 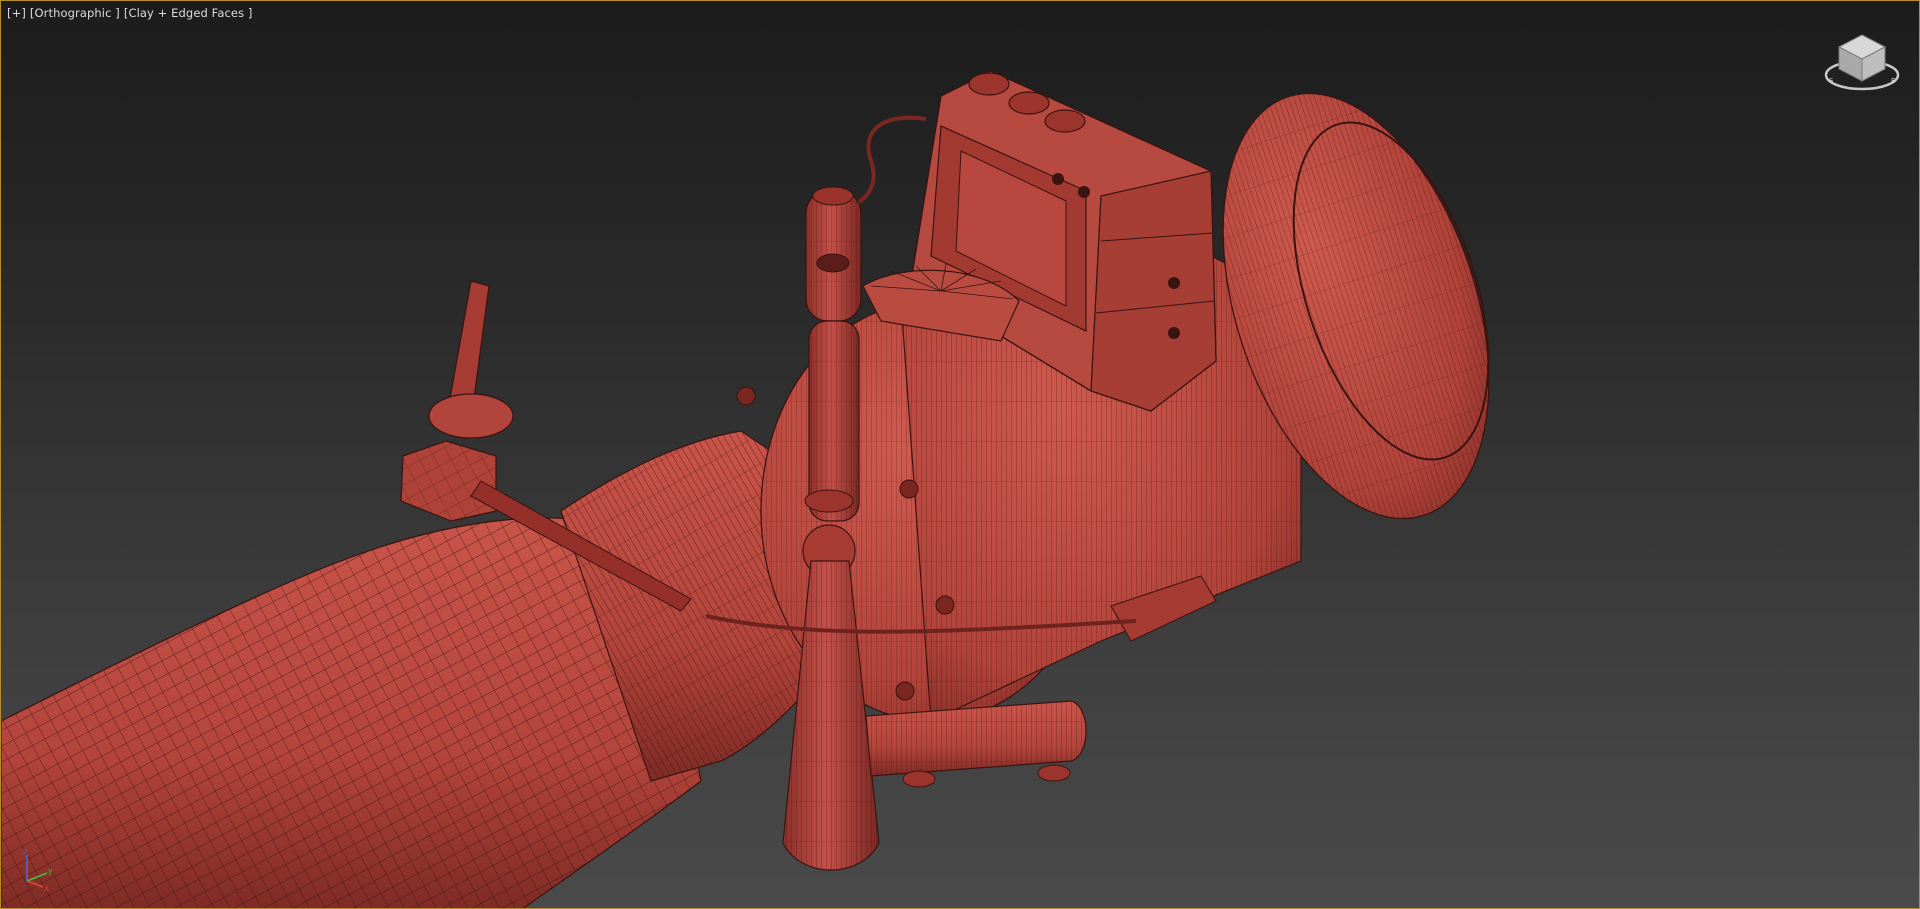 What do you see at coordinates (46, 888) in the screenshot?
I see `axis-x-label: x` at bounding box center [46, 888].